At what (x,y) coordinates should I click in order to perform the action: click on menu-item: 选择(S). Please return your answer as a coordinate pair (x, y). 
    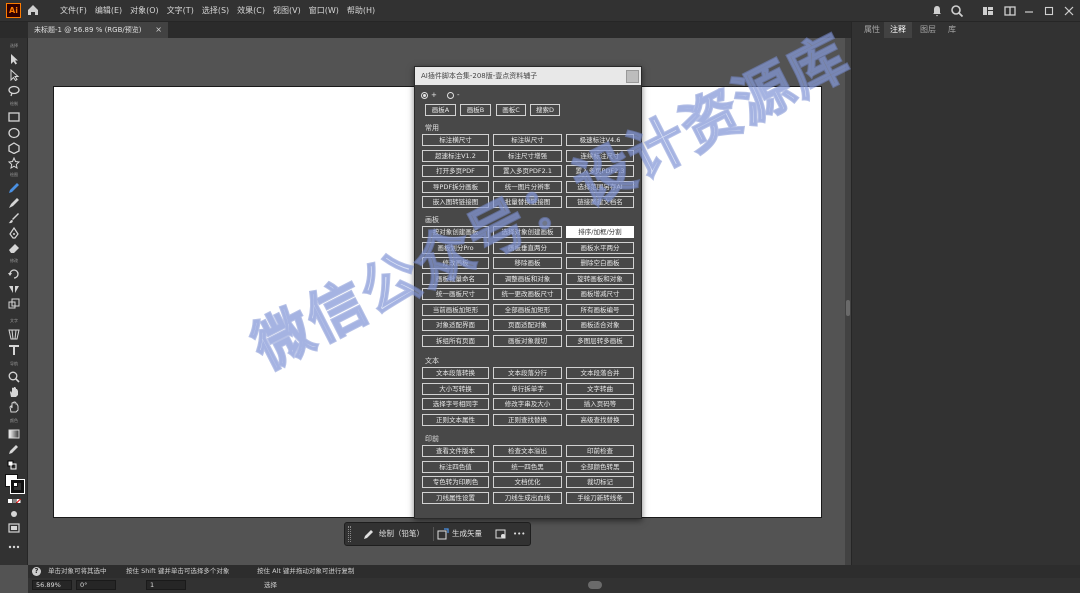
    Looking at the image, I should click on (215, 11).